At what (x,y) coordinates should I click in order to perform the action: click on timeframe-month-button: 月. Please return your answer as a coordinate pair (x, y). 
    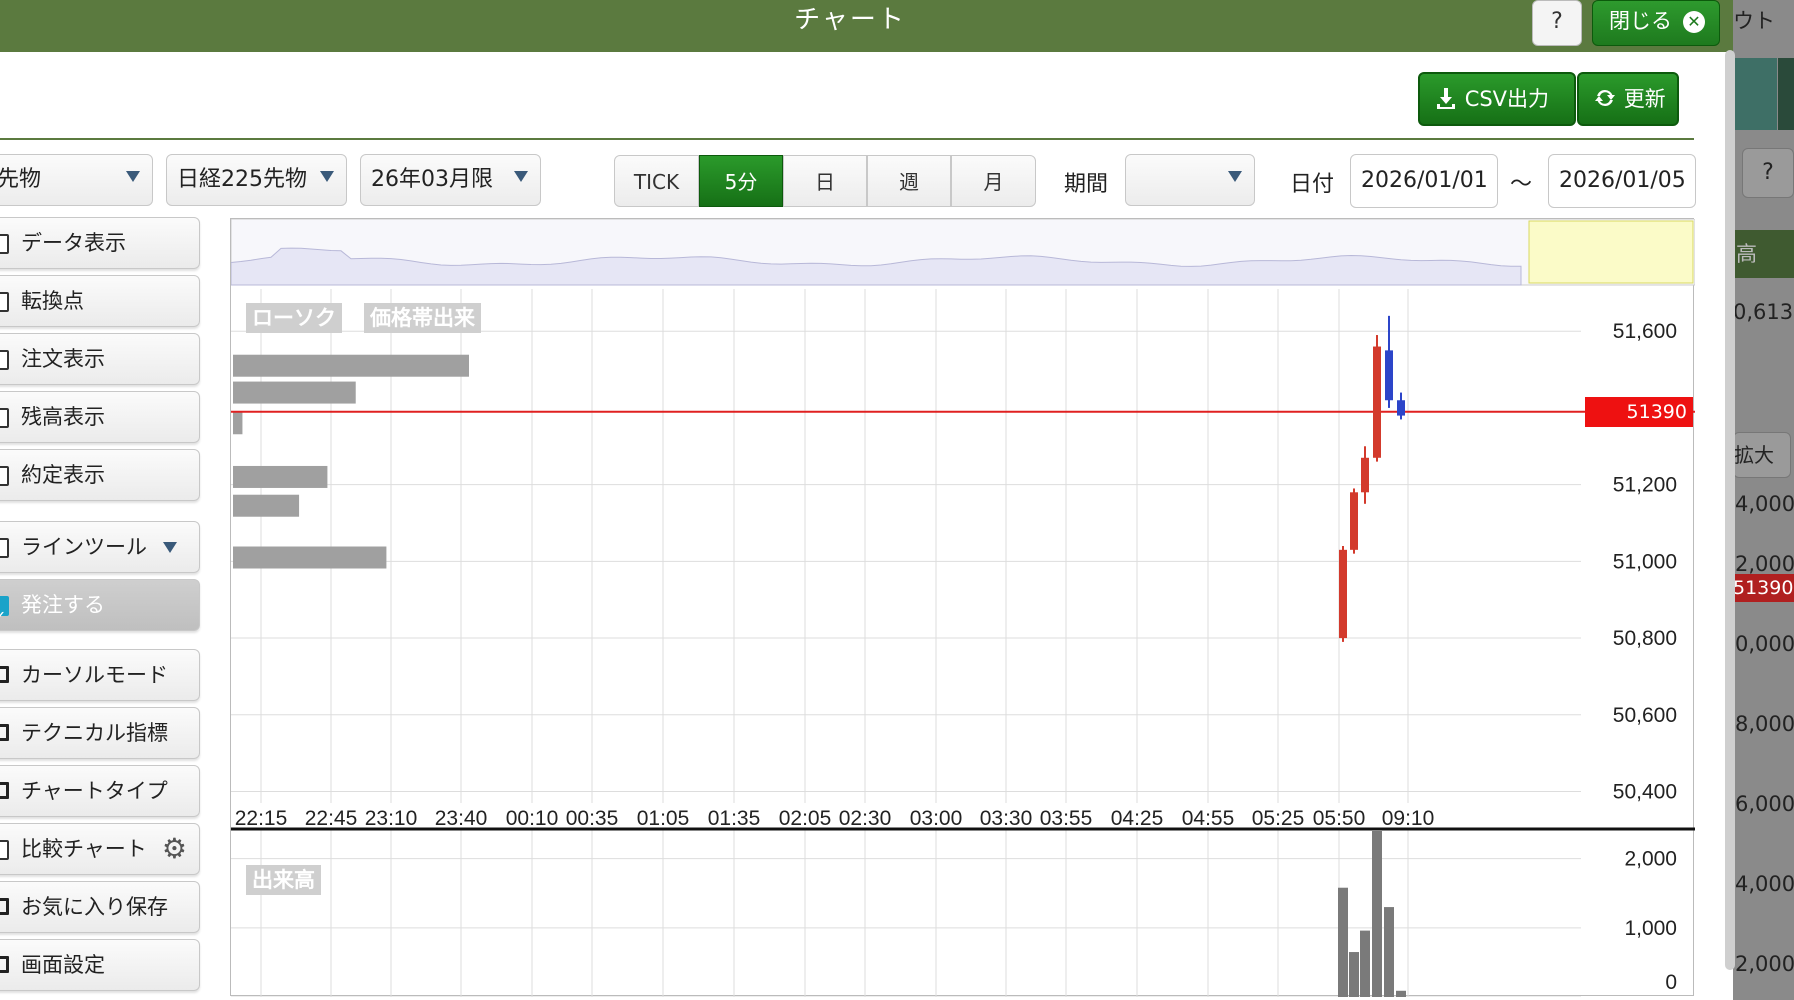
    Looking at the image, I should click on (993, 181).